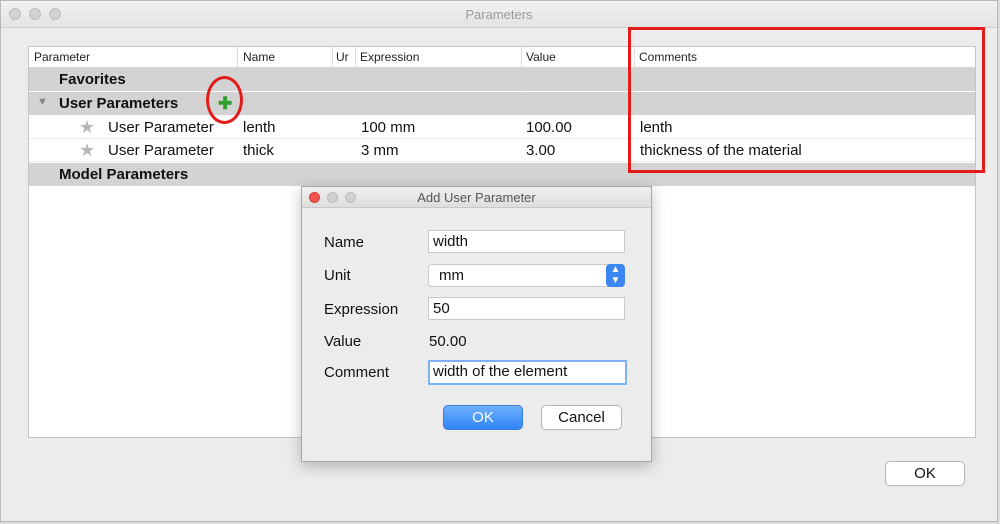  I want to click on unit-select-value: mm, so click(451, 275).